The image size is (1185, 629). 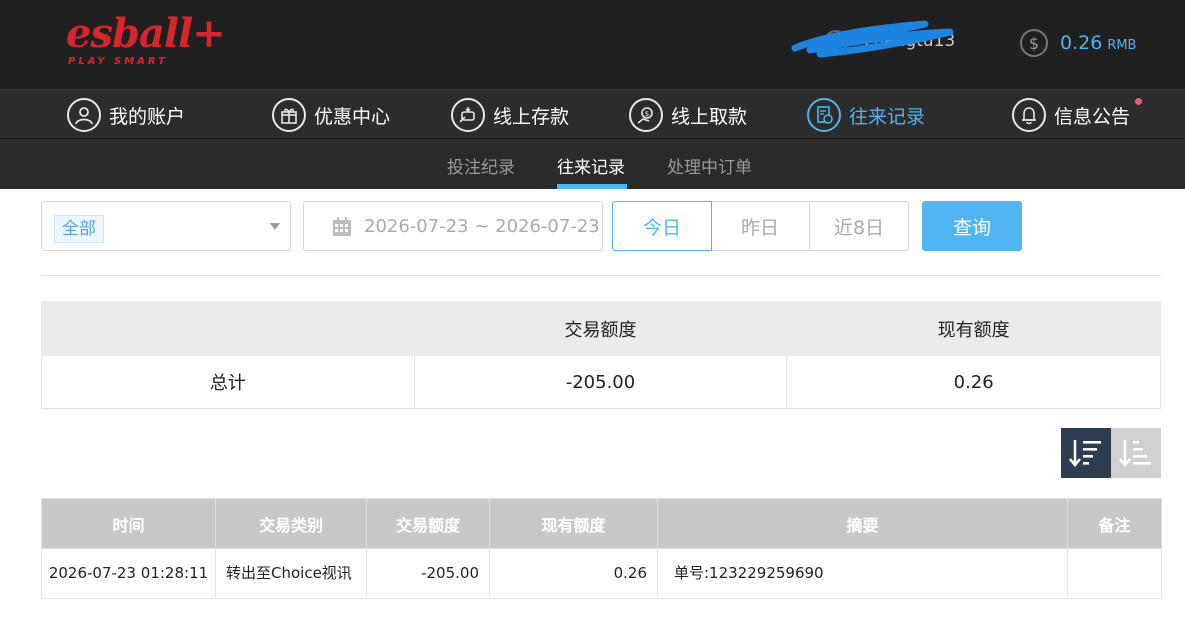 What do you see at coordinates (289, 115) in the screenshot?
I see `gift-icon` at bounding box center [289, 115].